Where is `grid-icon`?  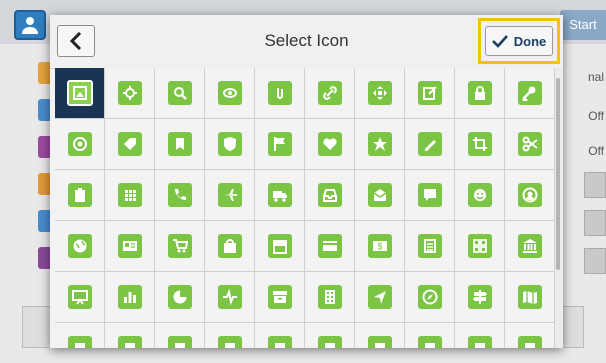
grid-icon is located at coordinates (129, 195).